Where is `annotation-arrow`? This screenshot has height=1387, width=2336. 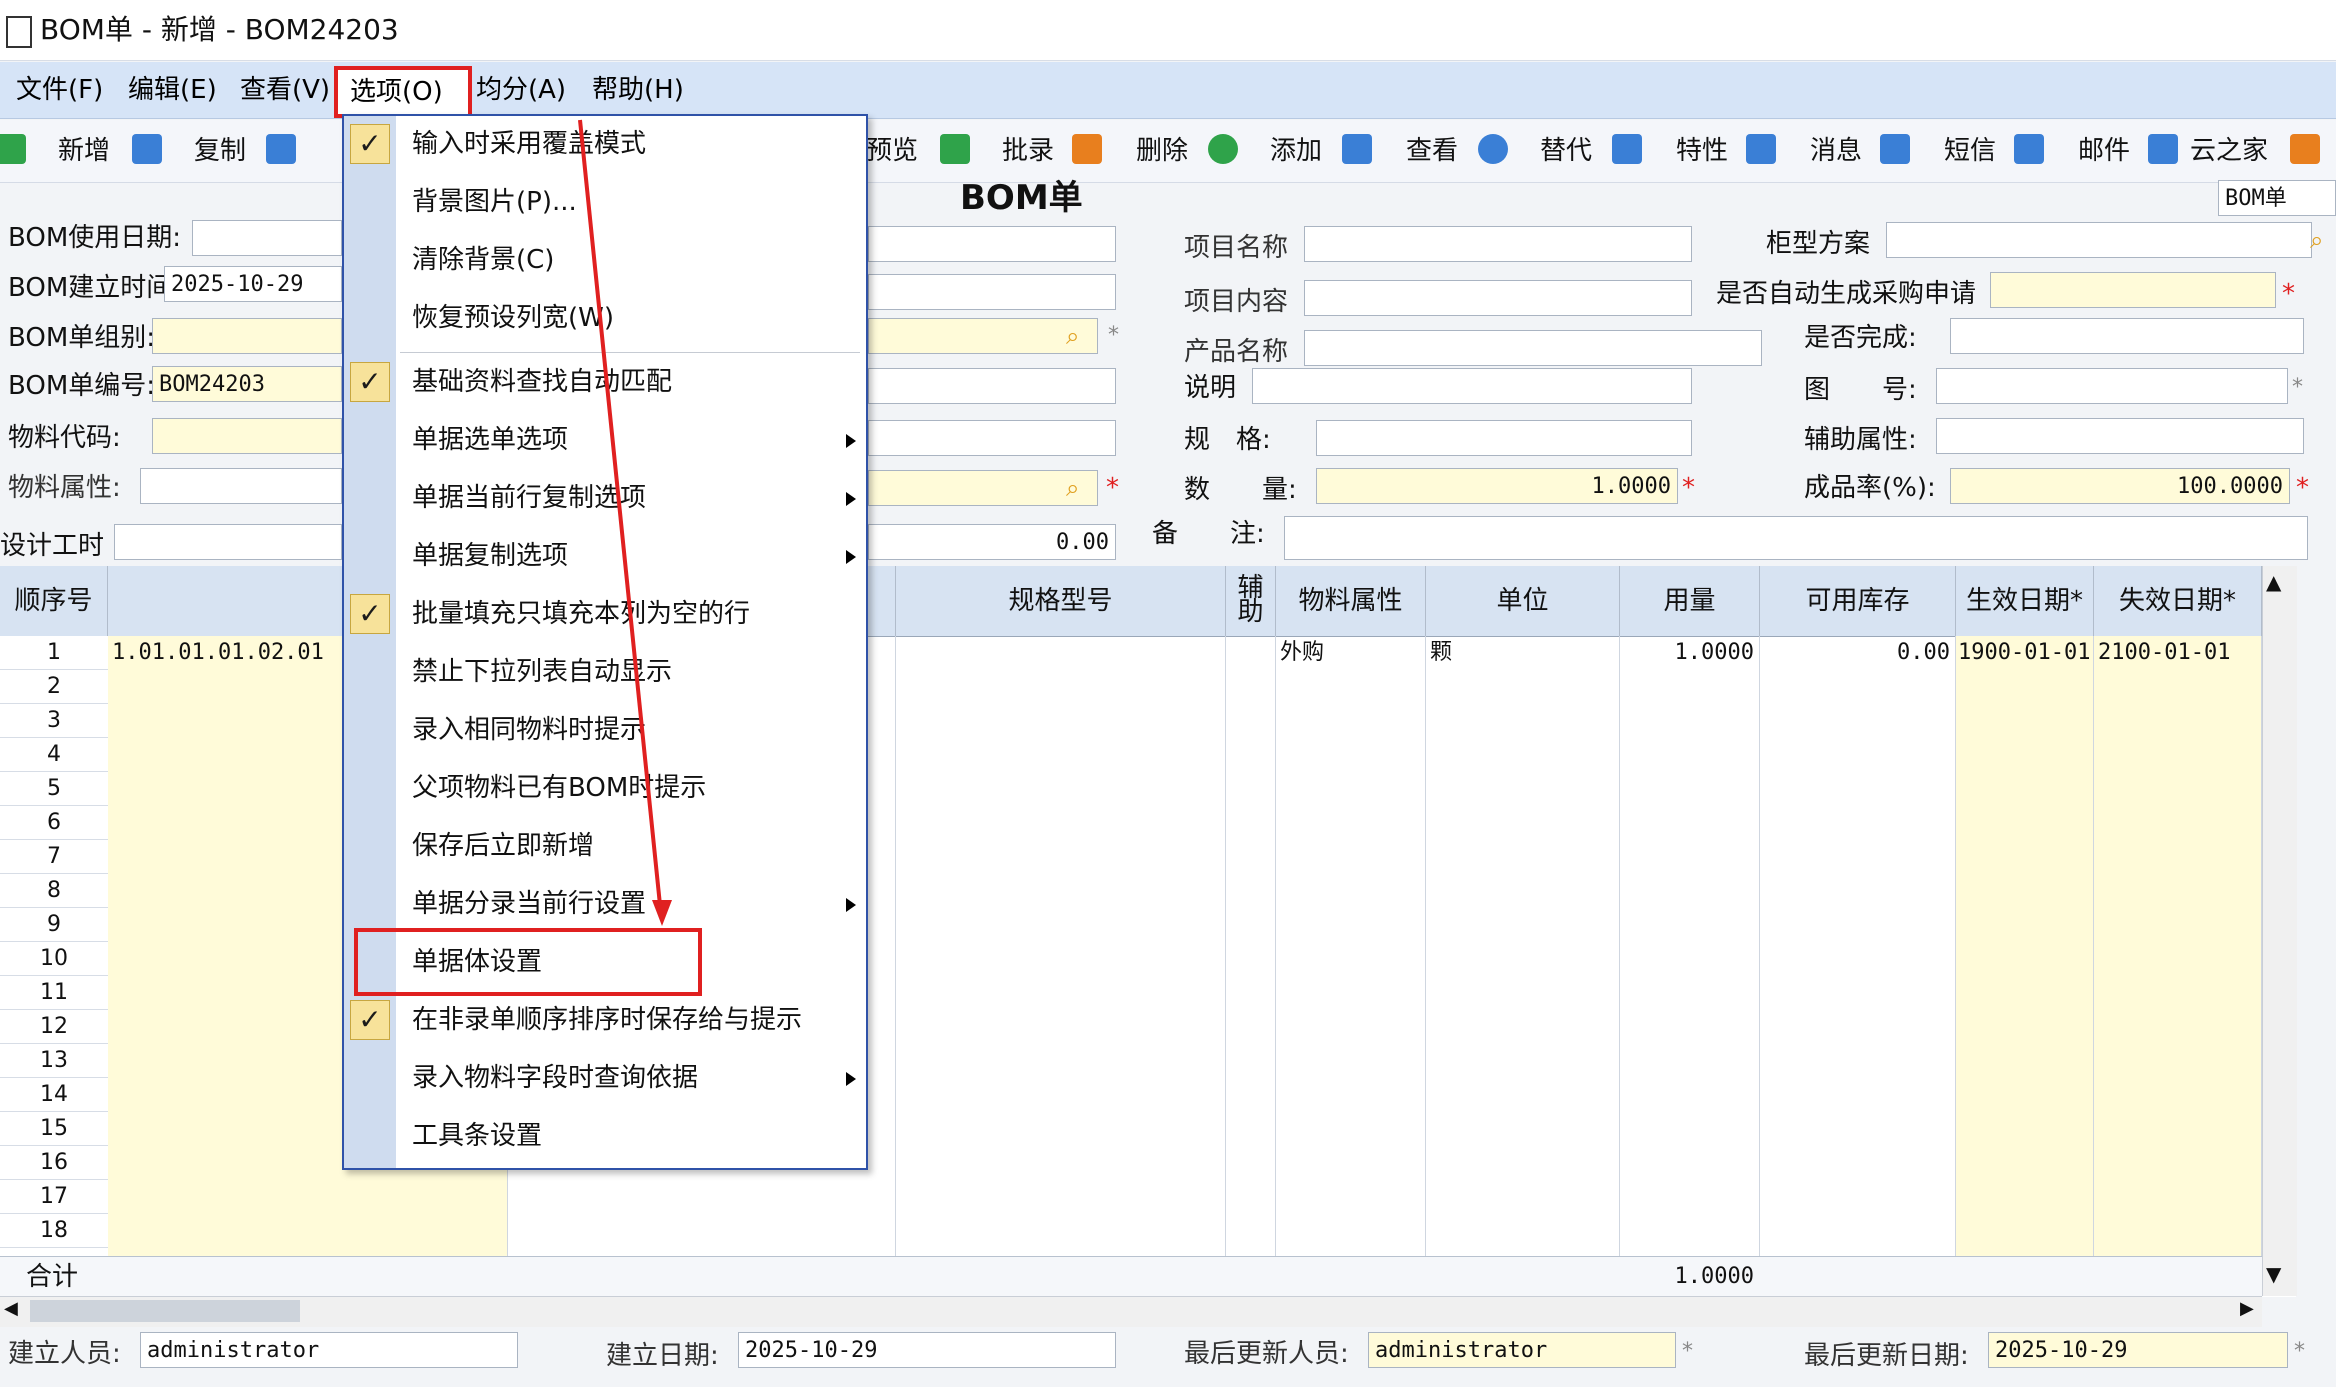 annotation-arrow is located at coordinates (625, 522).